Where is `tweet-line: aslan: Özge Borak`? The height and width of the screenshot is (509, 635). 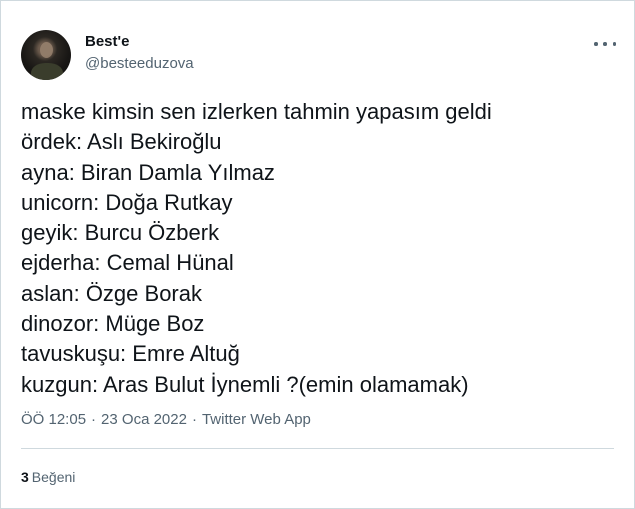
tweet-line: aslan: Özge Borak is located at coordinates (111, 293).